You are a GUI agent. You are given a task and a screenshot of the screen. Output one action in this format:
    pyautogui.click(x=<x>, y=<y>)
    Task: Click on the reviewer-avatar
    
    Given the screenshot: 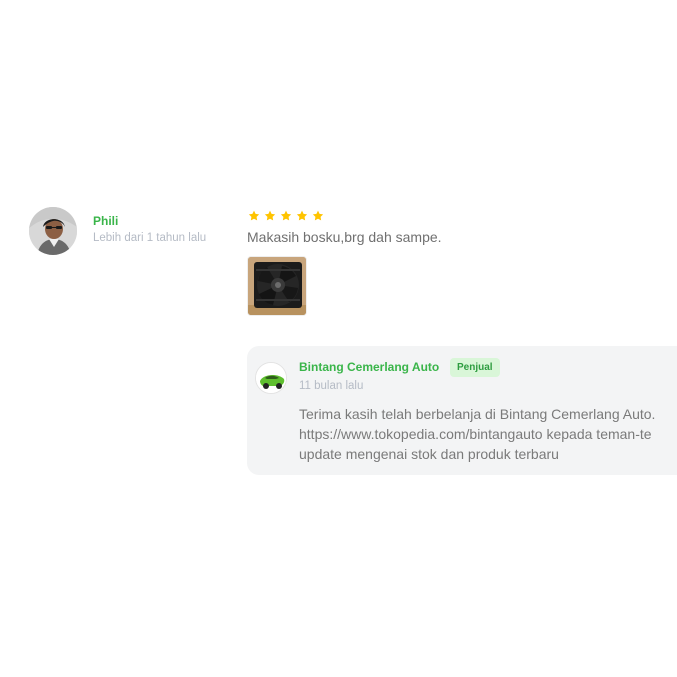 What is the action you would take?
    pyautogui.click(x=53, y=231)
    